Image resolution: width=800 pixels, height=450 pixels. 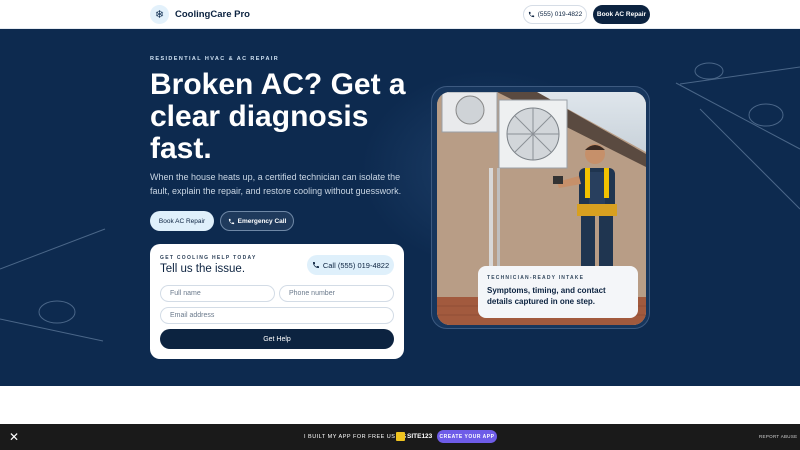 I want to click on hero-headline: Broken AC? Get a clear diagnosis fast., so click(x=278, y=116).